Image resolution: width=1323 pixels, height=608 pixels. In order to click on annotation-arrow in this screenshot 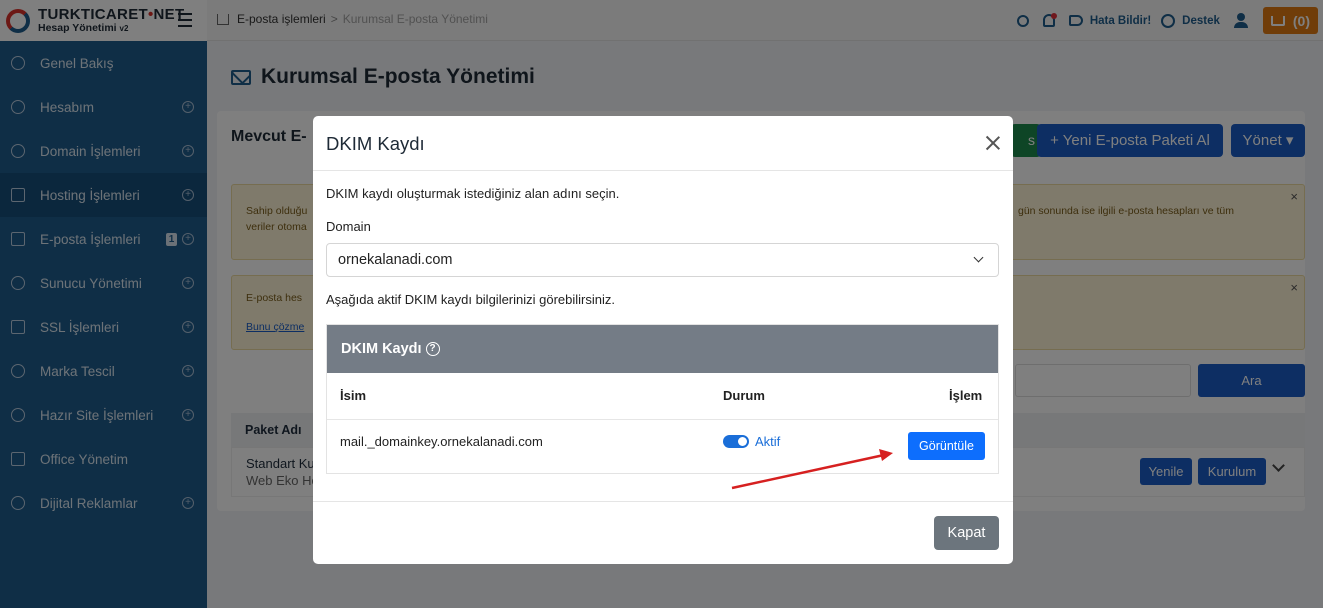, I will do `click(812, 469)`.